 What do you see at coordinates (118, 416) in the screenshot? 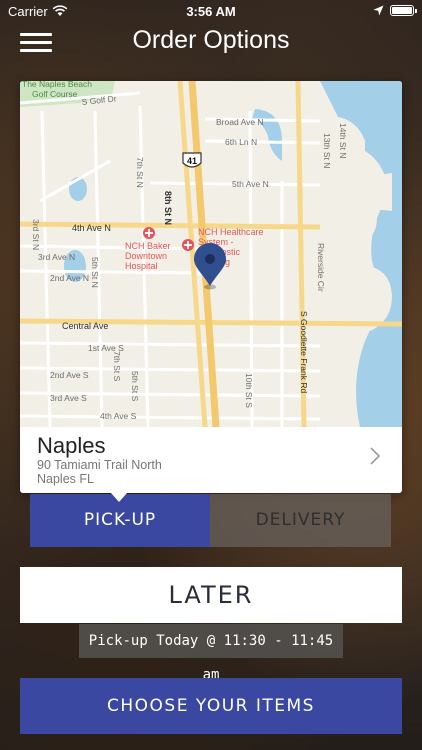
I see `map-label-4th-ave-s: 4th Ave S` at bounding box center [118, 416].